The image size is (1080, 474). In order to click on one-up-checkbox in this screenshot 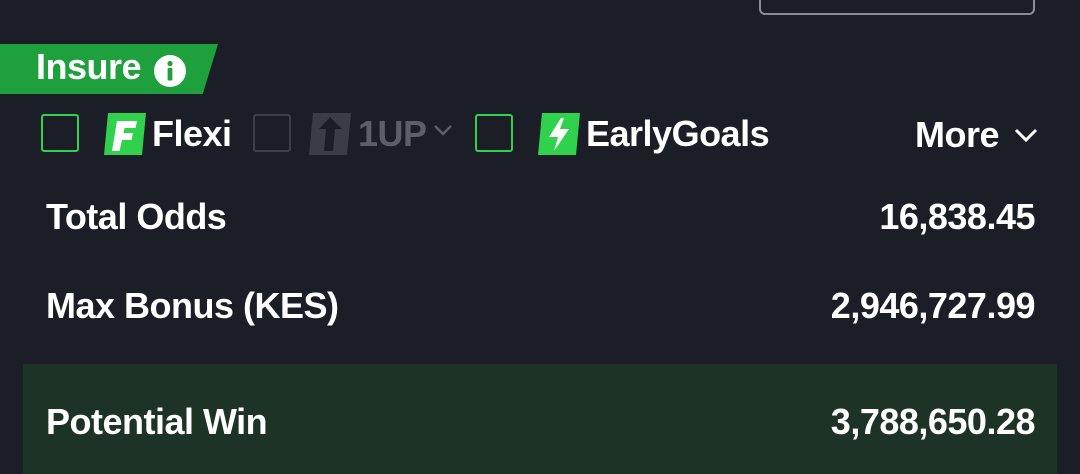, I will do `click(272, 133)`.